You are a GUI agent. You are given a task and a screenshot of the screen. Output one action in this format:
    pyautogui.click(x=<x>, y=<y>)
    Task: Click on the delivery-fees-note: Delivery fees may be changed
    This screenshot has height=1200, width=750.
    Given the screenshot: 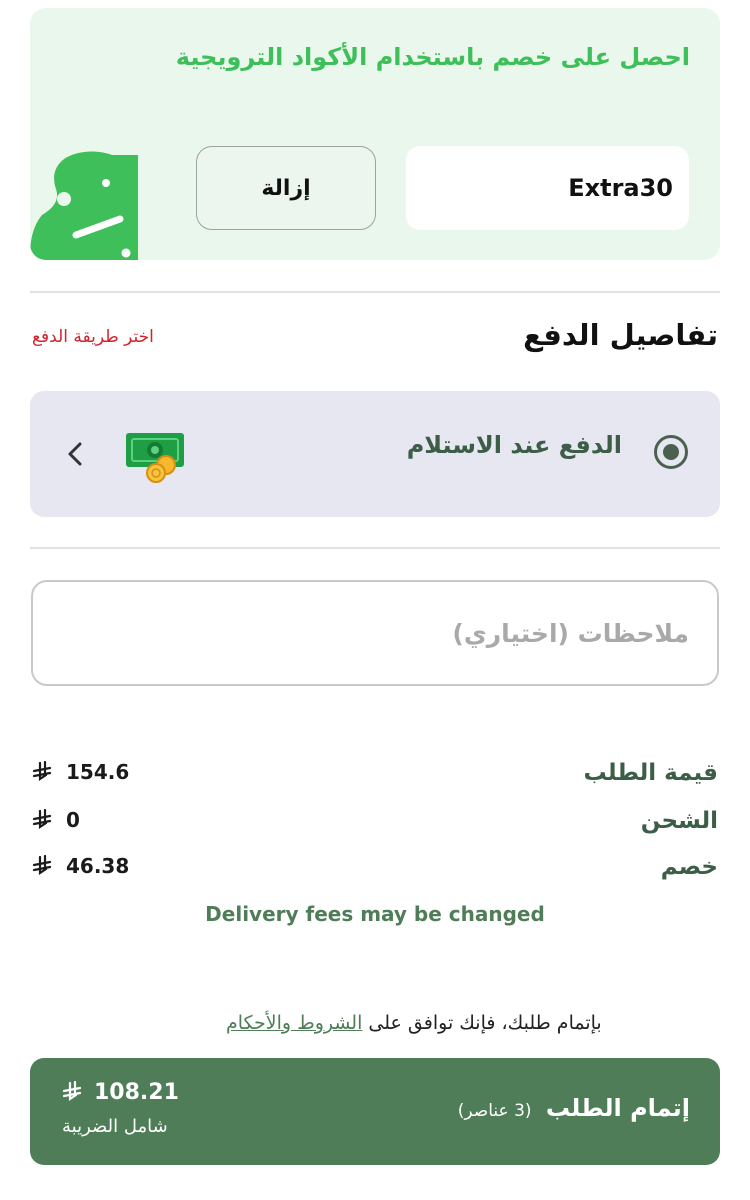 What is the action you would take?
    pyautogui.click(x=375, y=914)
    